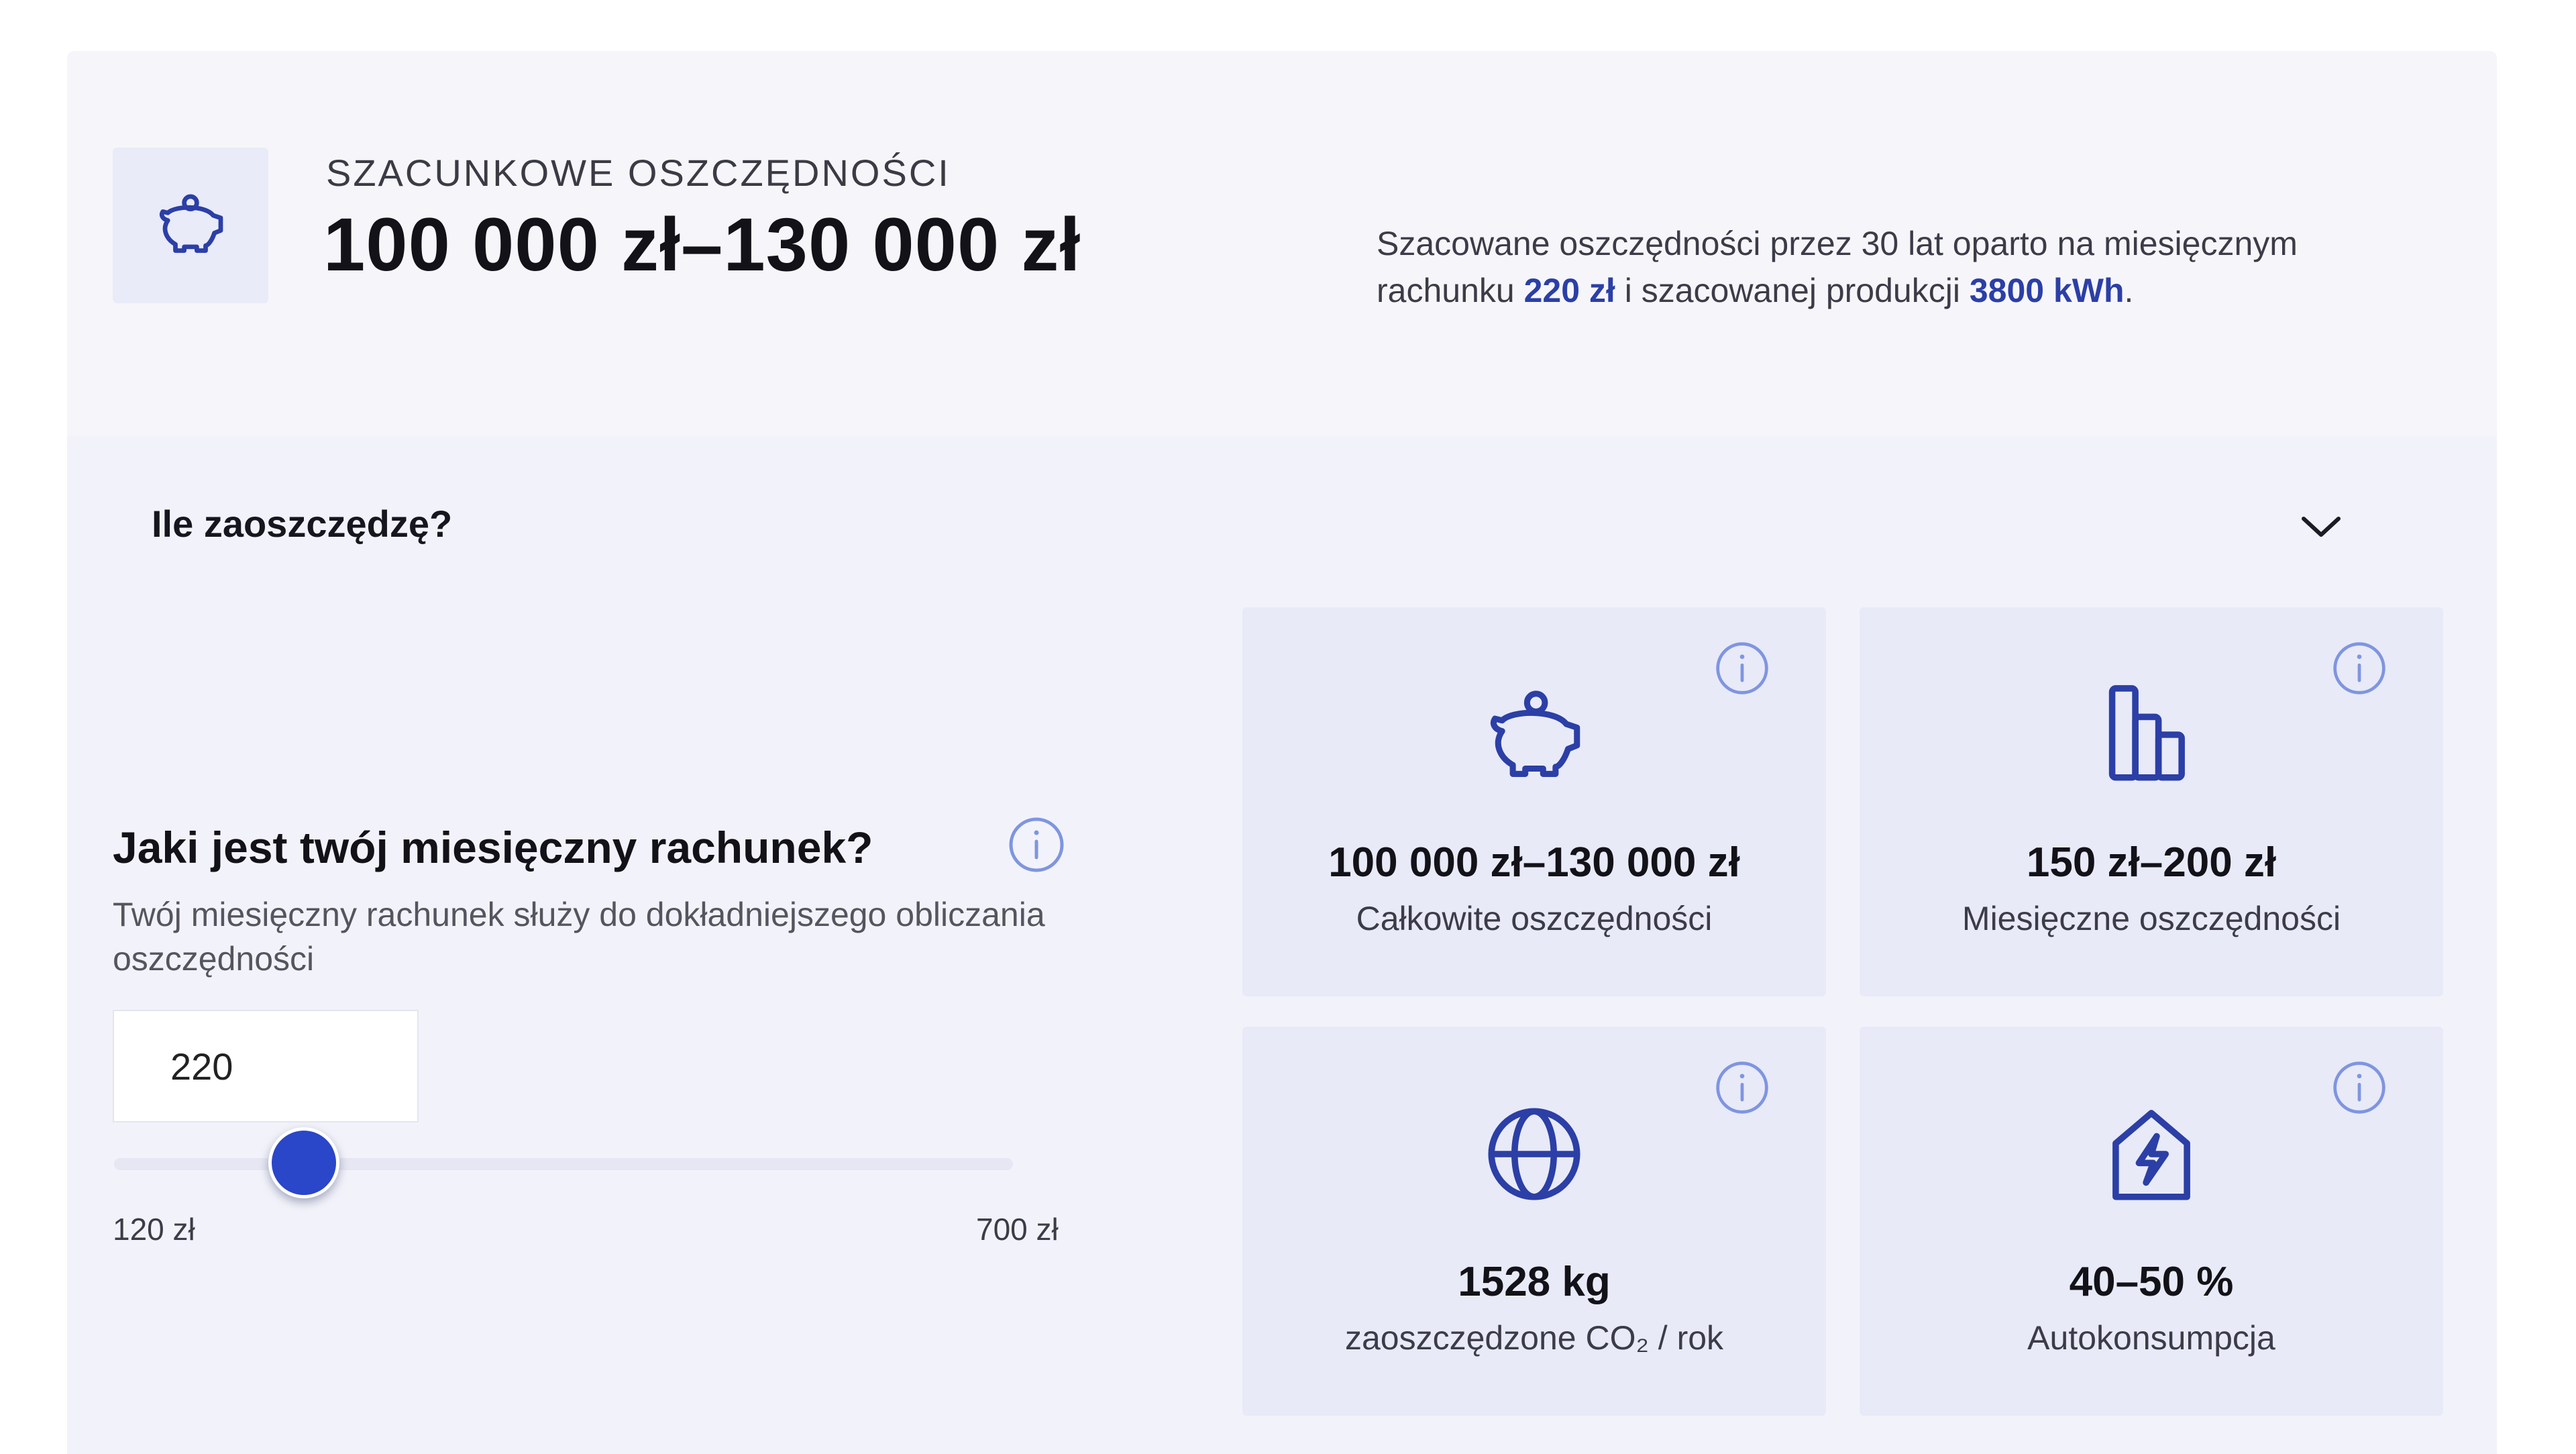  I want to click on accordion-title: Ile zaoszczędzę?, so click(302, 524).